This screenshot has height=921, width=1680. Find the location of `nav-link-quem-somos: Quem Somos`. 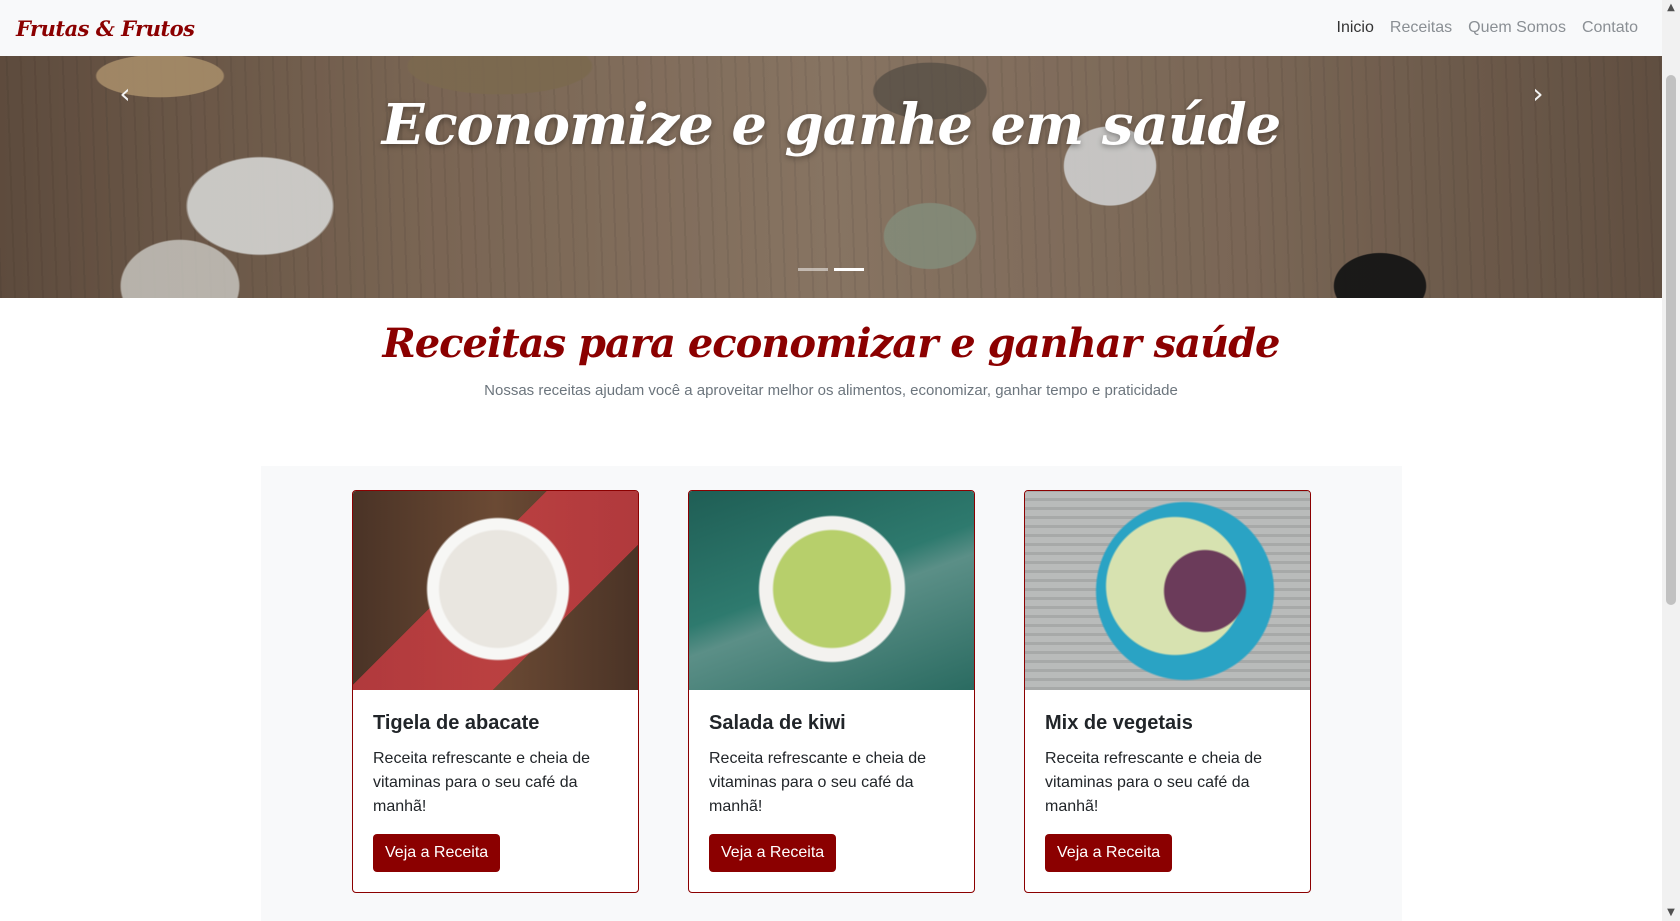

nav-link-quem-somos: Quem Somos is located at coordinates (1517, 28).